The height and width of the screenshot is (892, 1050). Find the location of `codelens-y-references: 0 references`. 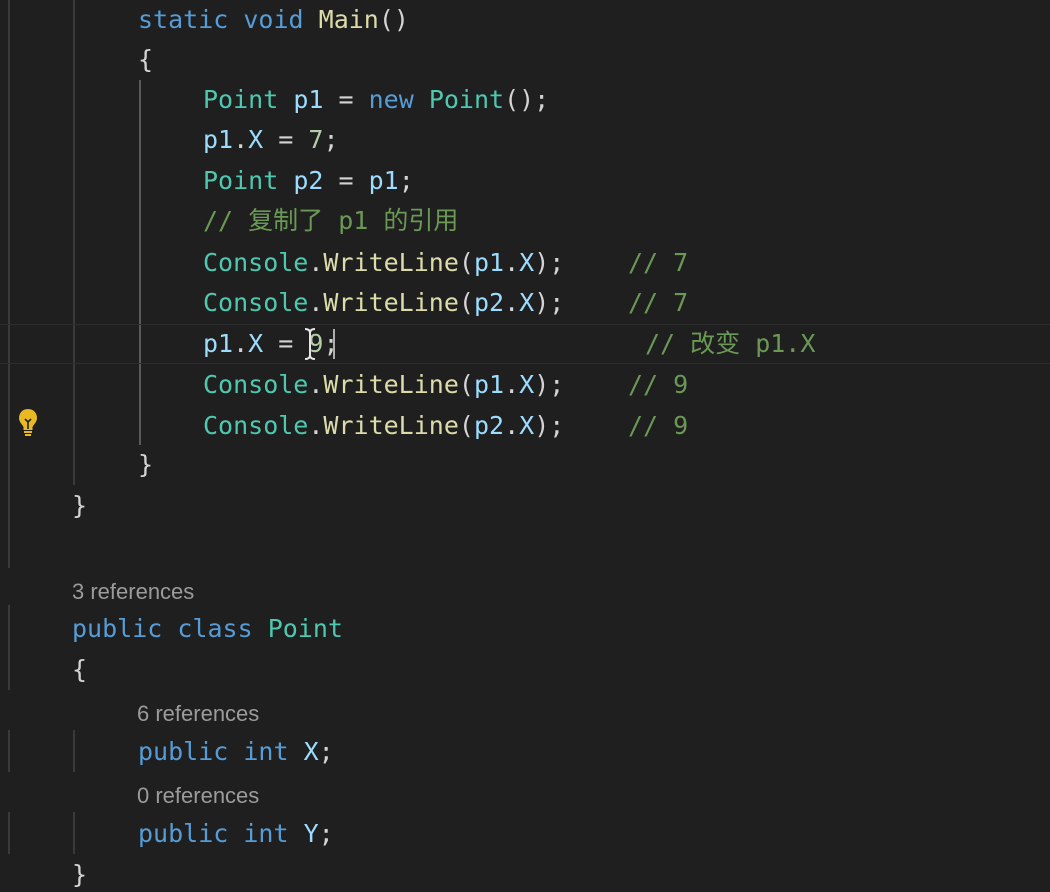

codelens-y-references: 0 references is located at coordinates (198, 796).